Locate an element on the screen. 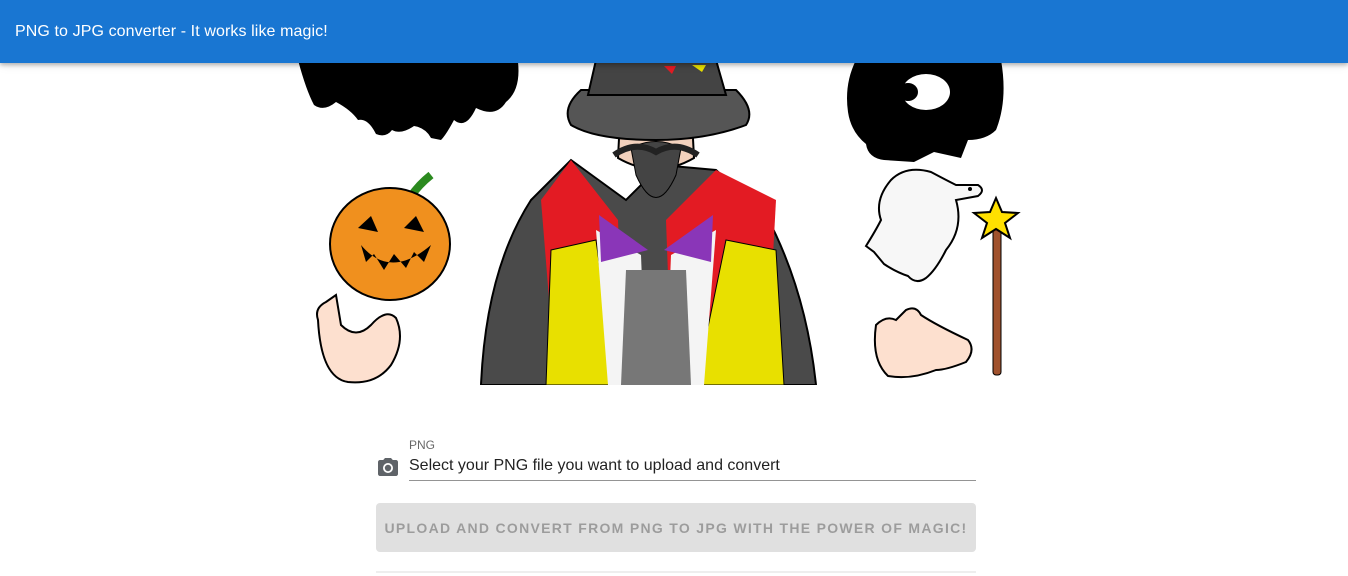  dove-illustration is located at coordinates (923, 225).